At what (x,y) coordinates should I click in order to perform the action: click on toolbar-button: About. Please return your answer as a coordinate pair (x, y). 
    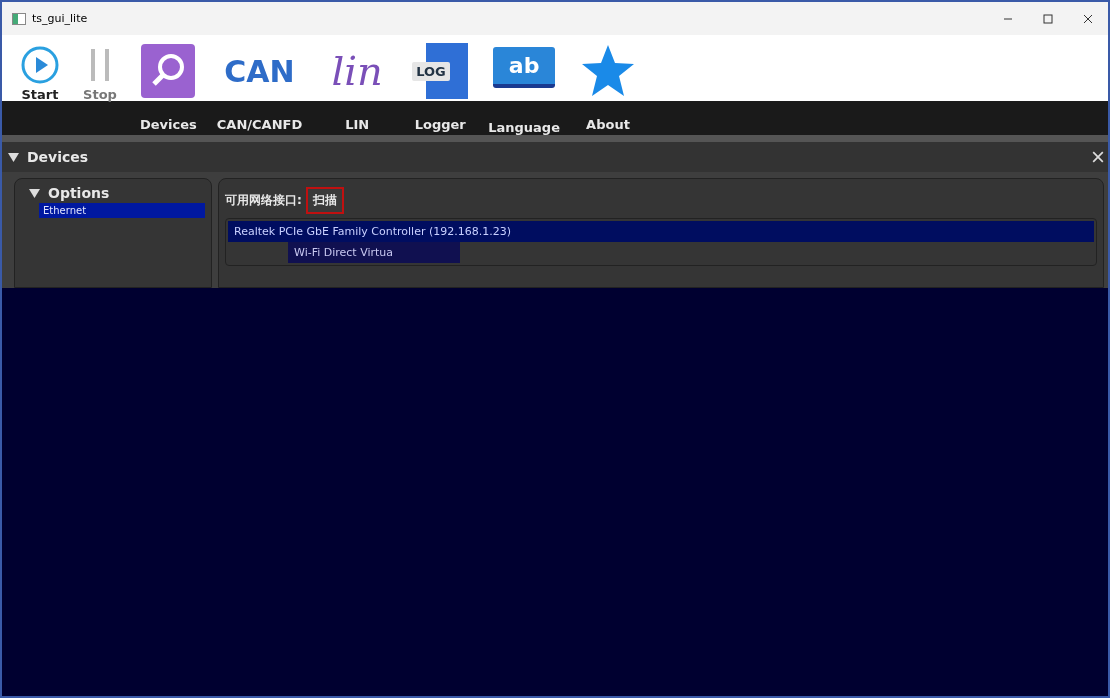
    Looking at the image, I should click on (608, 85).